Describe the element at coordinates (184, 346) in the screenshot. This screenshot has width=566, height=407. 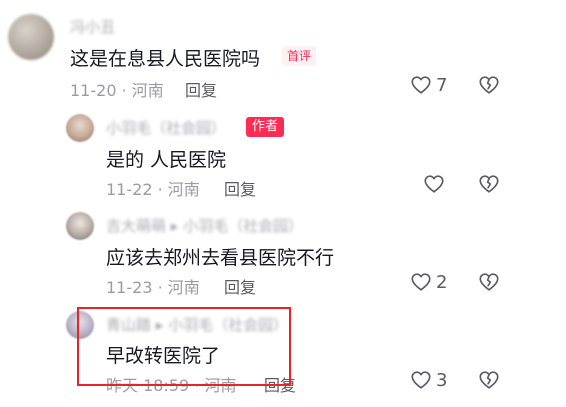
I see `highlight-annotation-box` at that location.